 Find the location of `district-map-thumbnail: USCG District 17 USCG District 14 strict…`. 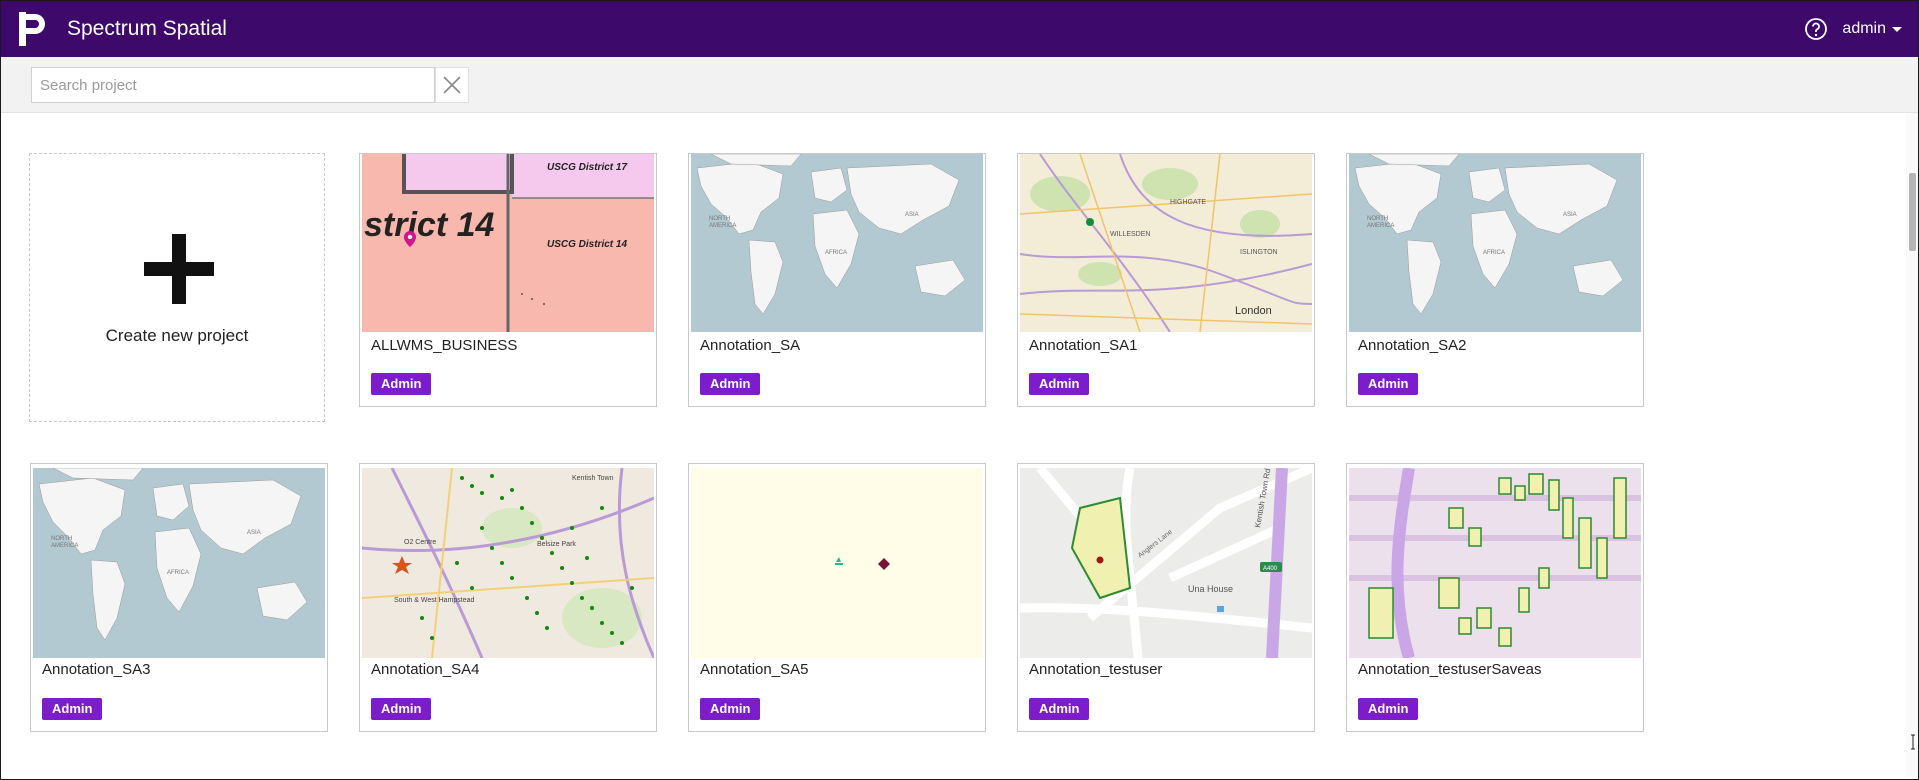

district-map-thumbnail: USCG District 17 USCG District 14 strict… is located at coordinates (508, 243).